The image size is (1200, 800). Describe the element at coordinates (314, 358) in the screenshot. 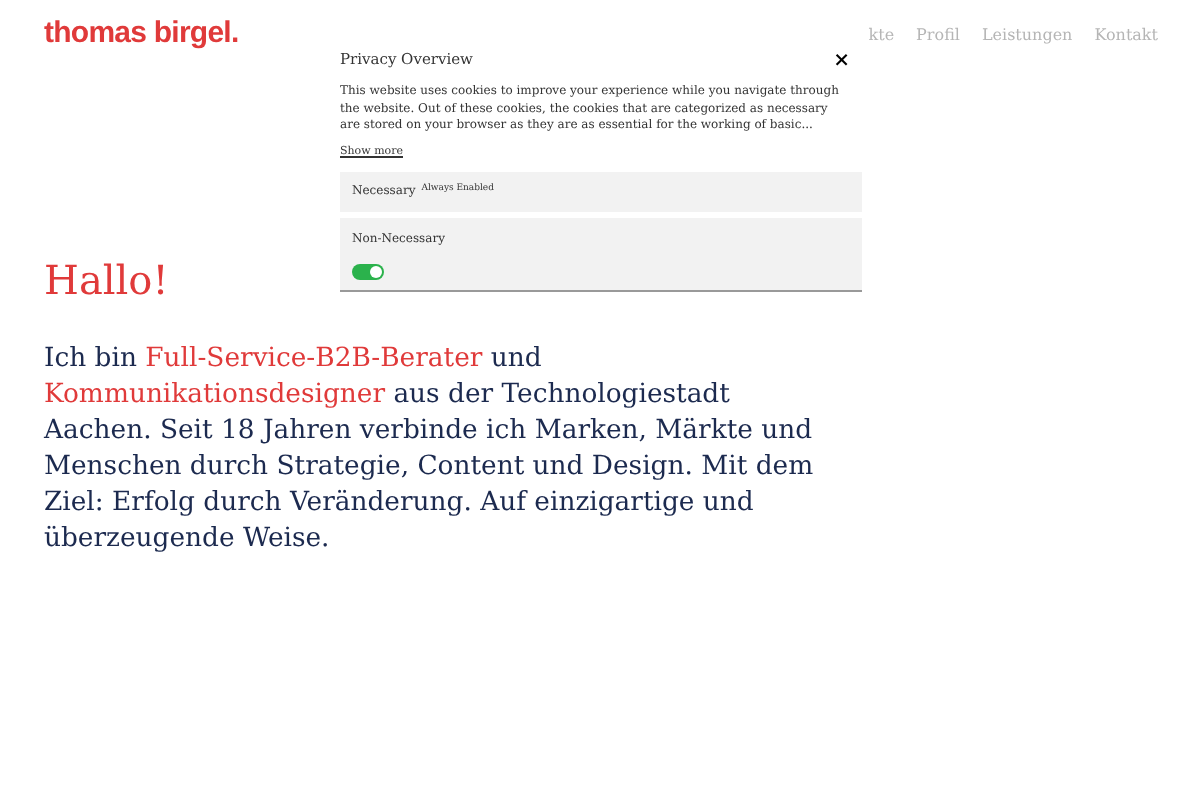

I see `intro-link: Full-Service-B2B-Berater` at that location.